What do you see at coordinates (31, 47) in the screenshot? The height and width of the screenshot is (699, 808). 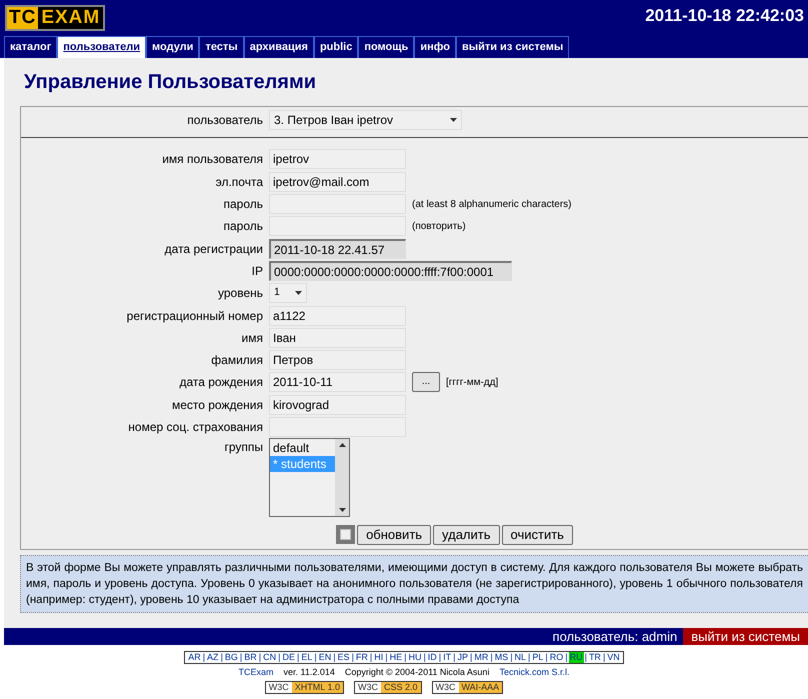 I see `nav-tab: каталог` at bounding box center [31, 47].